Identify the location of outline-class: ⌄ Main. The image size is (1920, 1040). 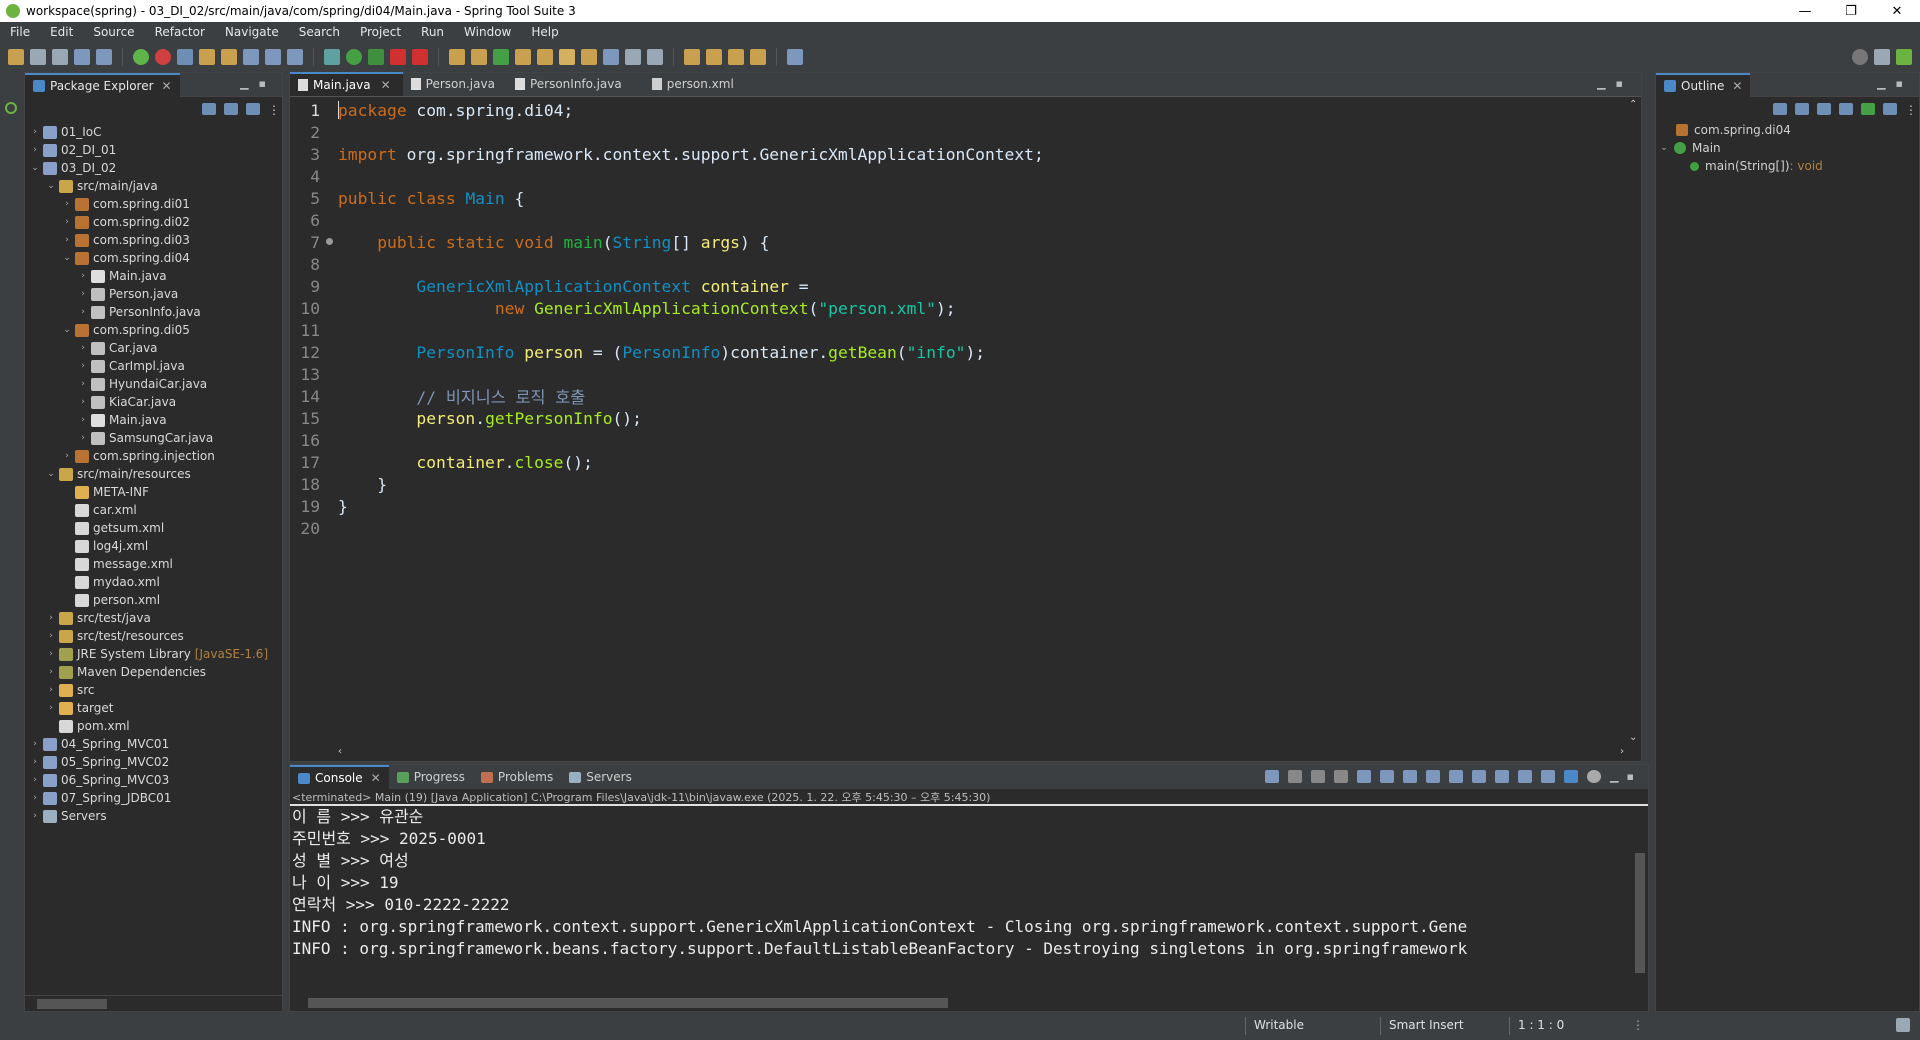
(1787, 148).